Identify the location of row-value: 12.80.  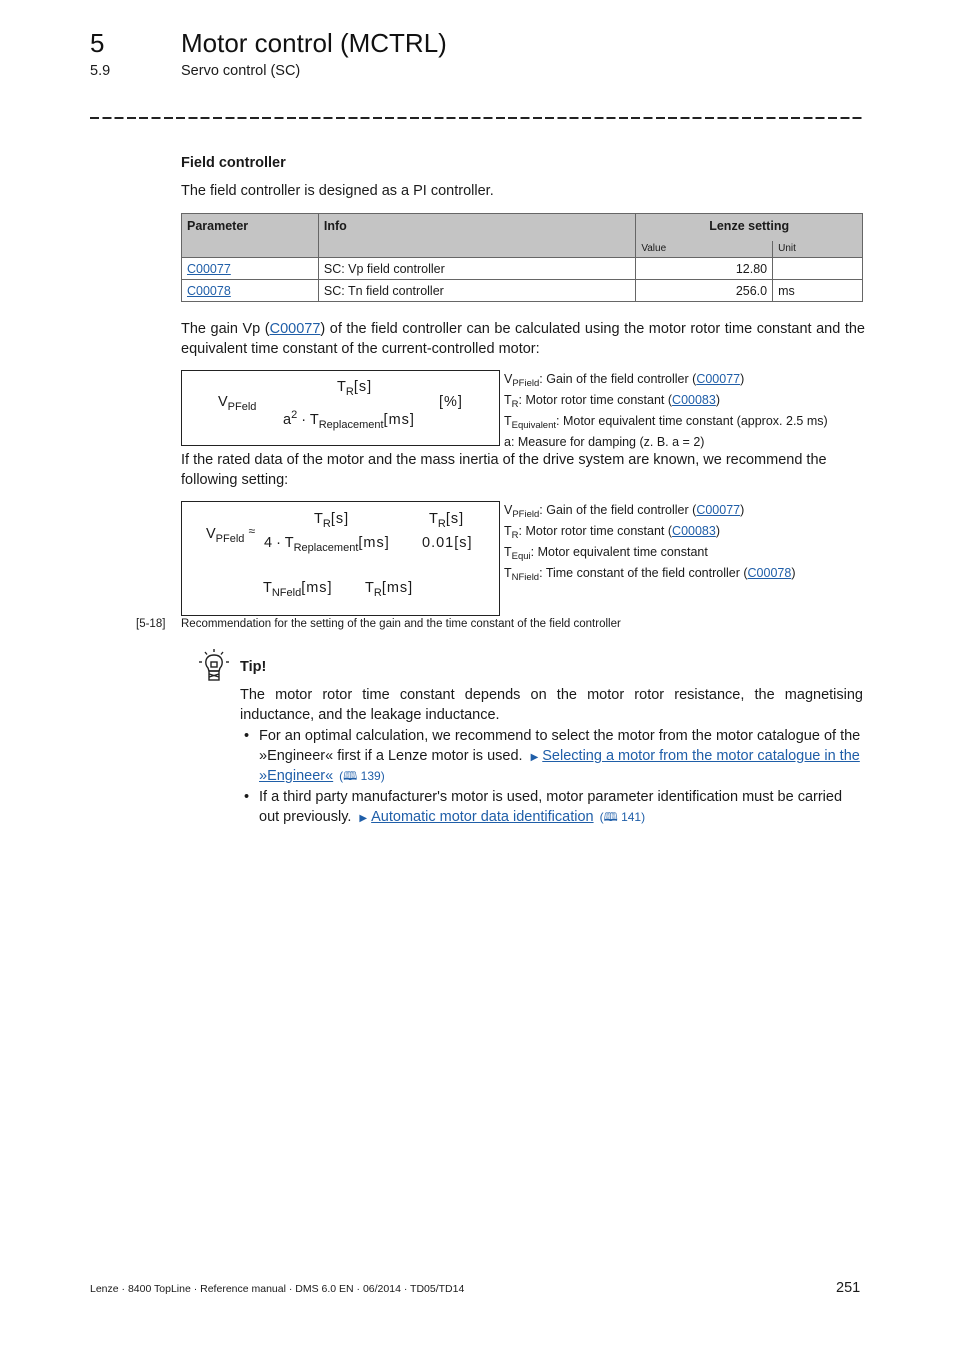
(704, 268).